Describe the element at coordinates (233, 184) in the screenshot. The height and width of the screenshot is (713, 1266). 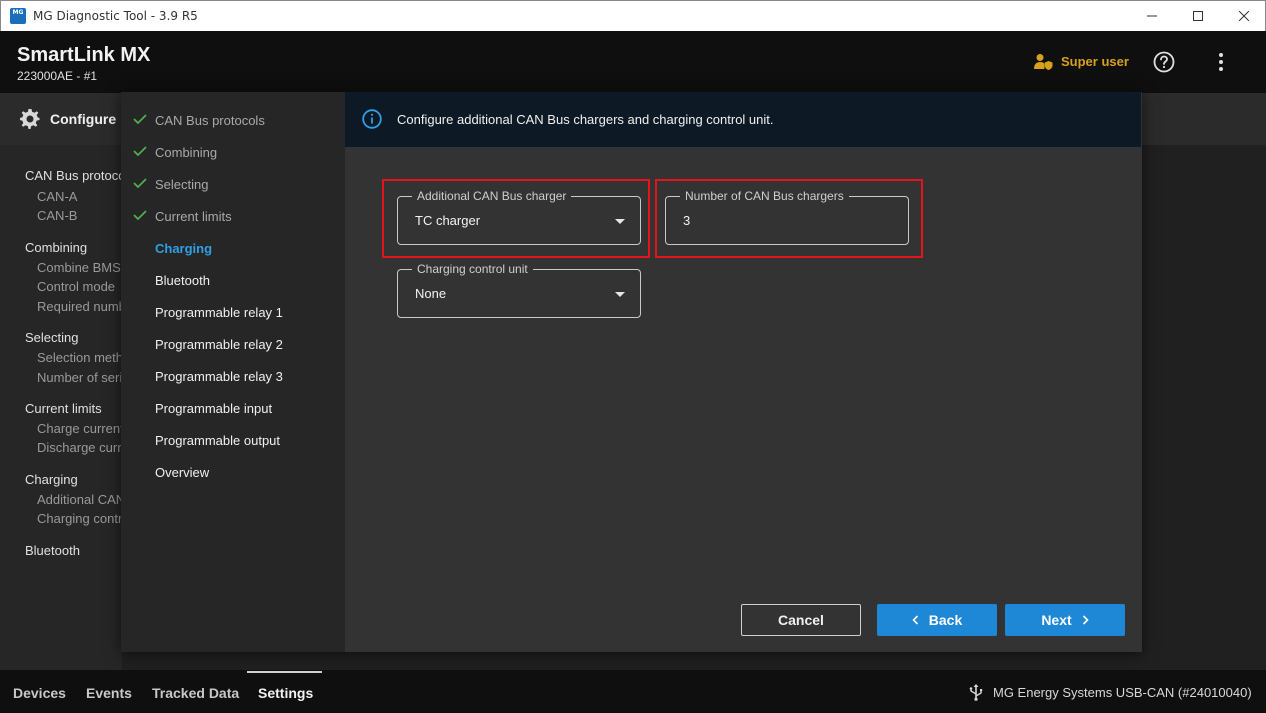
I see `step-selecting: Selecting` at that location.